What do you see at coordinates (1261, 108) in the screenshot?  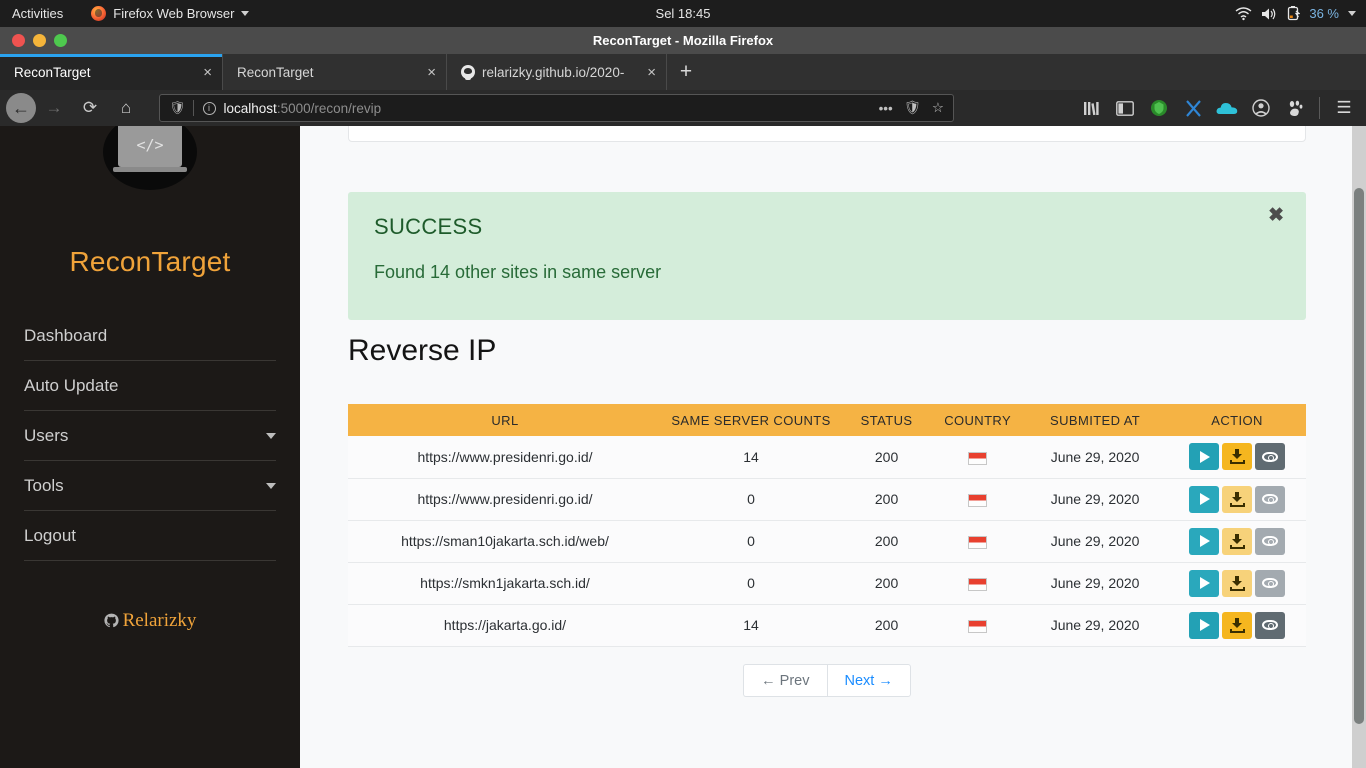 I see `account-icon` at bounding box center [1261, 108].